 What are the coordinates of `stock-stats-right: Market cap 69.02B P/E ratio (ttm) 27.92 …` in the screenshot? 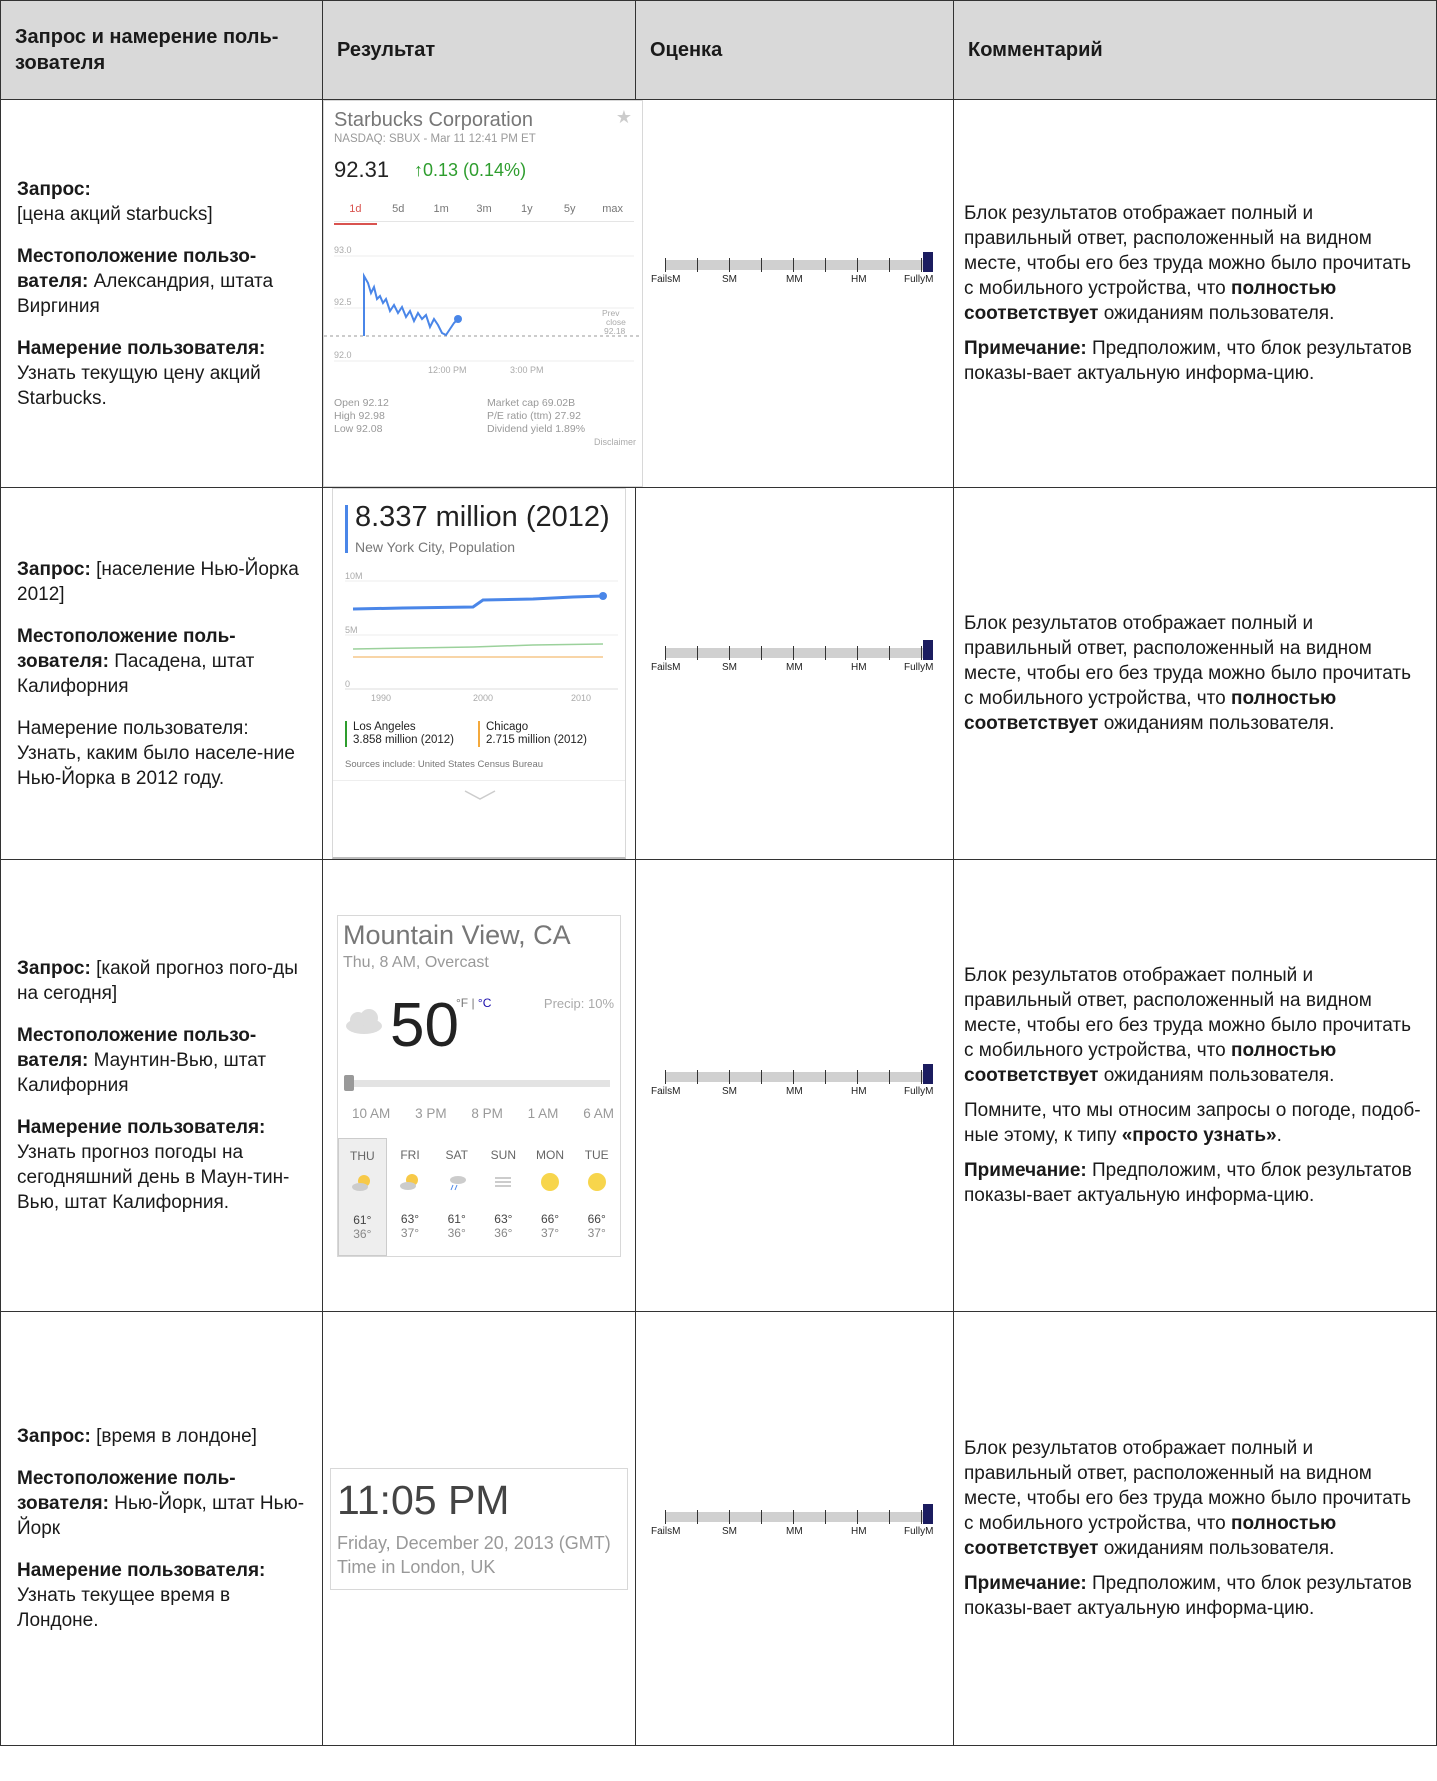 It's located at (536, 416).